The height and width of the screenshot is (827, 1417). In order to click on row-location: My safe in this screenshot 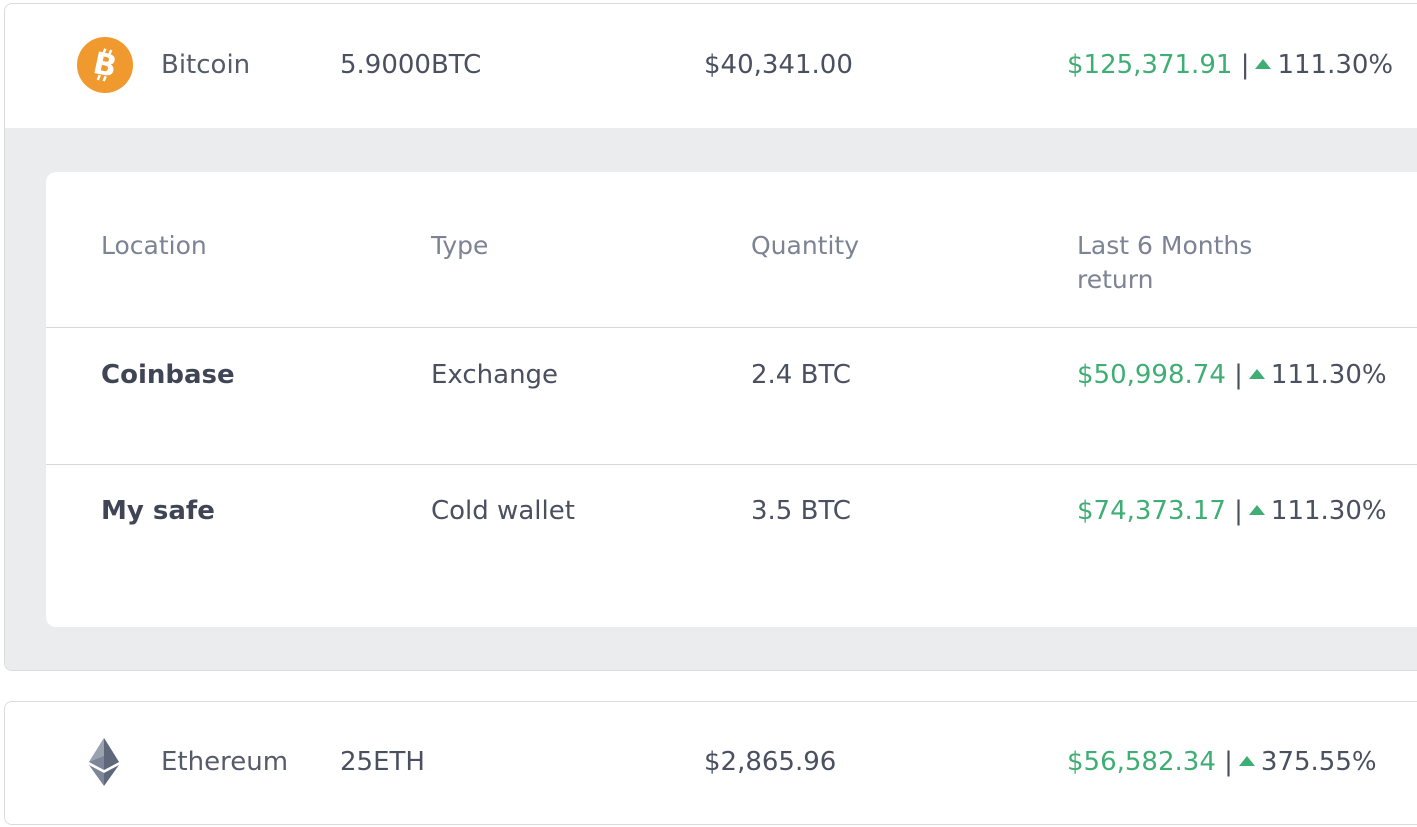, I will do `click(158, 511)`.